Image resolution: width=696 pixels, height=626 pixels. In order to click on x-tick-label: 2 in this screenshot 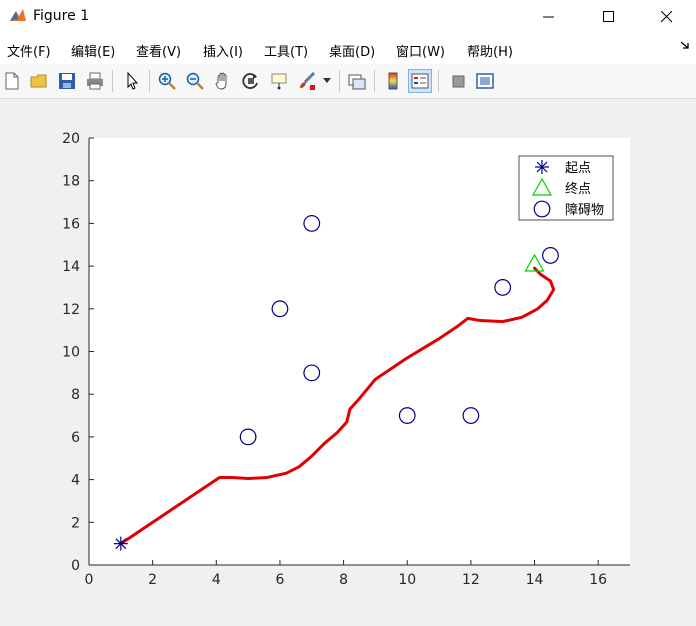, I will do `click(152, 580)`.